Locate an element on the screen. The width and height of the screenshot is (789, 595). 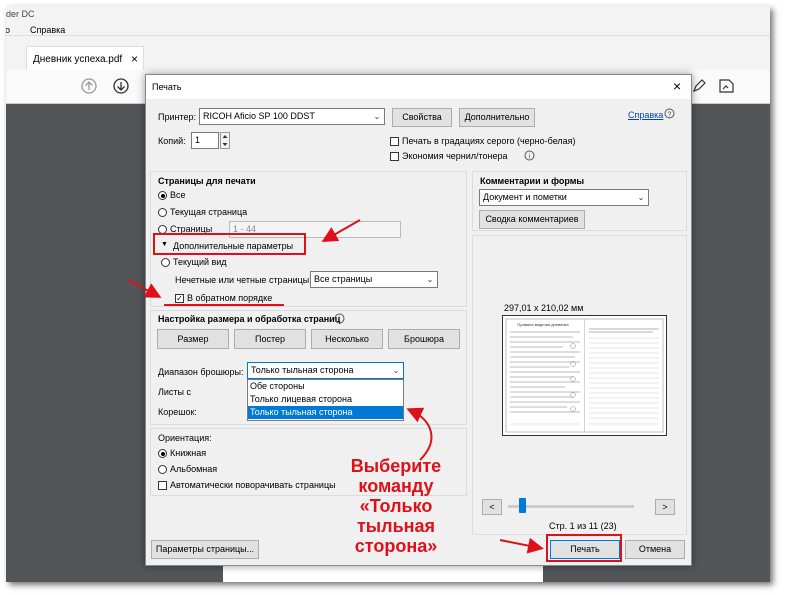
annotation-line-1: Выберите is located at coordinates (396, 466).